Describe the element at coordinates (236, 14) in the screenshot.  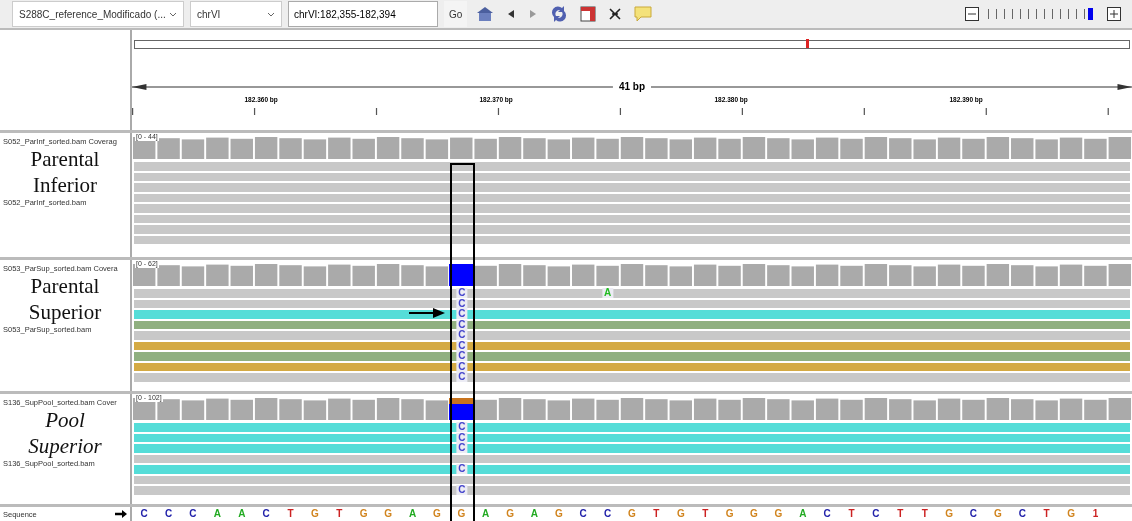
I see `chromosome-dropdown: chrVI` at that location.